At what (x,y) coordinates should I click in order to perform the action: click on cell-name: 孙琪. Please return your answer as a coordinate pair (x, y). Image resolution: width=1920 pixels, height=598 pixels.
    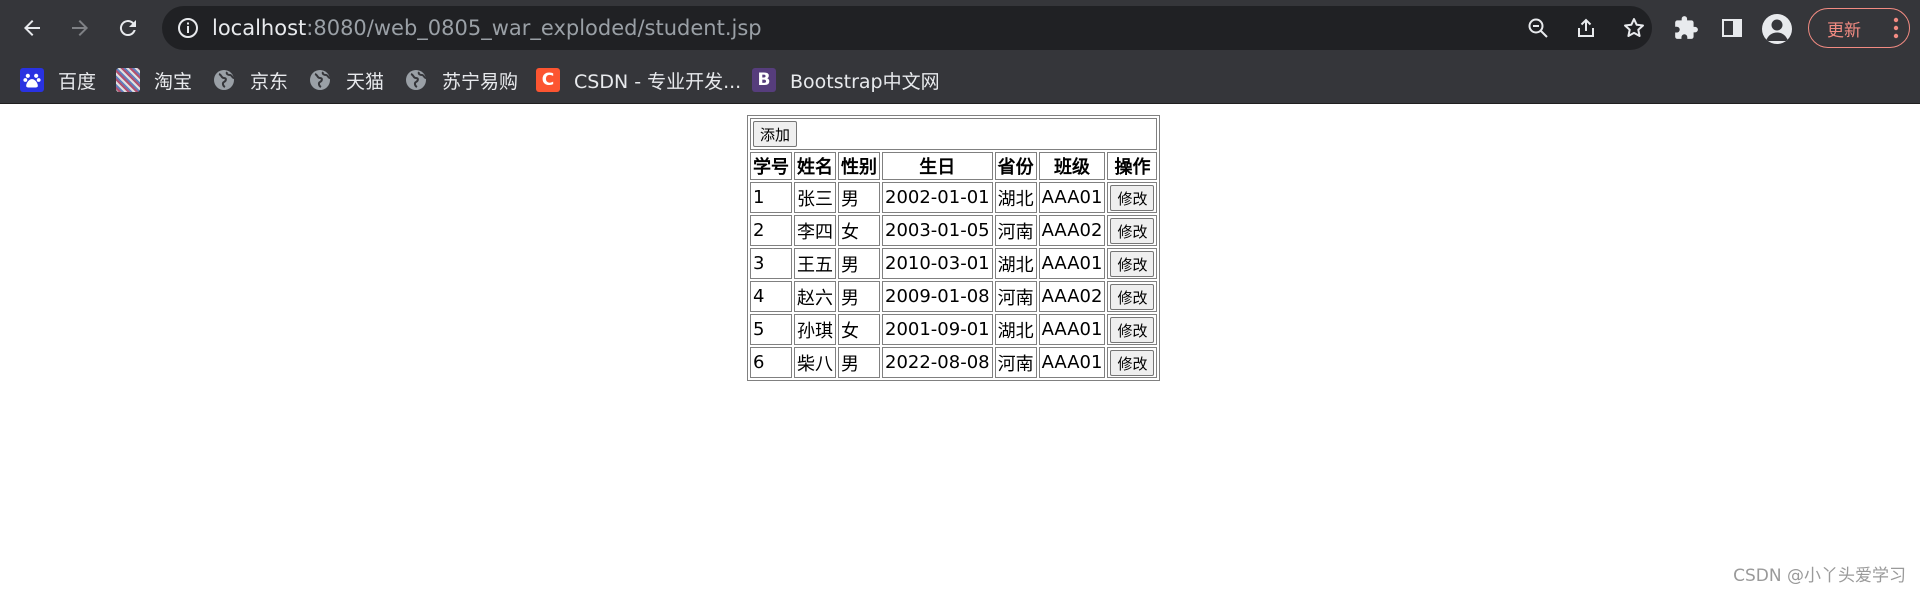
    Looking at the image, I should click on (815, 329).